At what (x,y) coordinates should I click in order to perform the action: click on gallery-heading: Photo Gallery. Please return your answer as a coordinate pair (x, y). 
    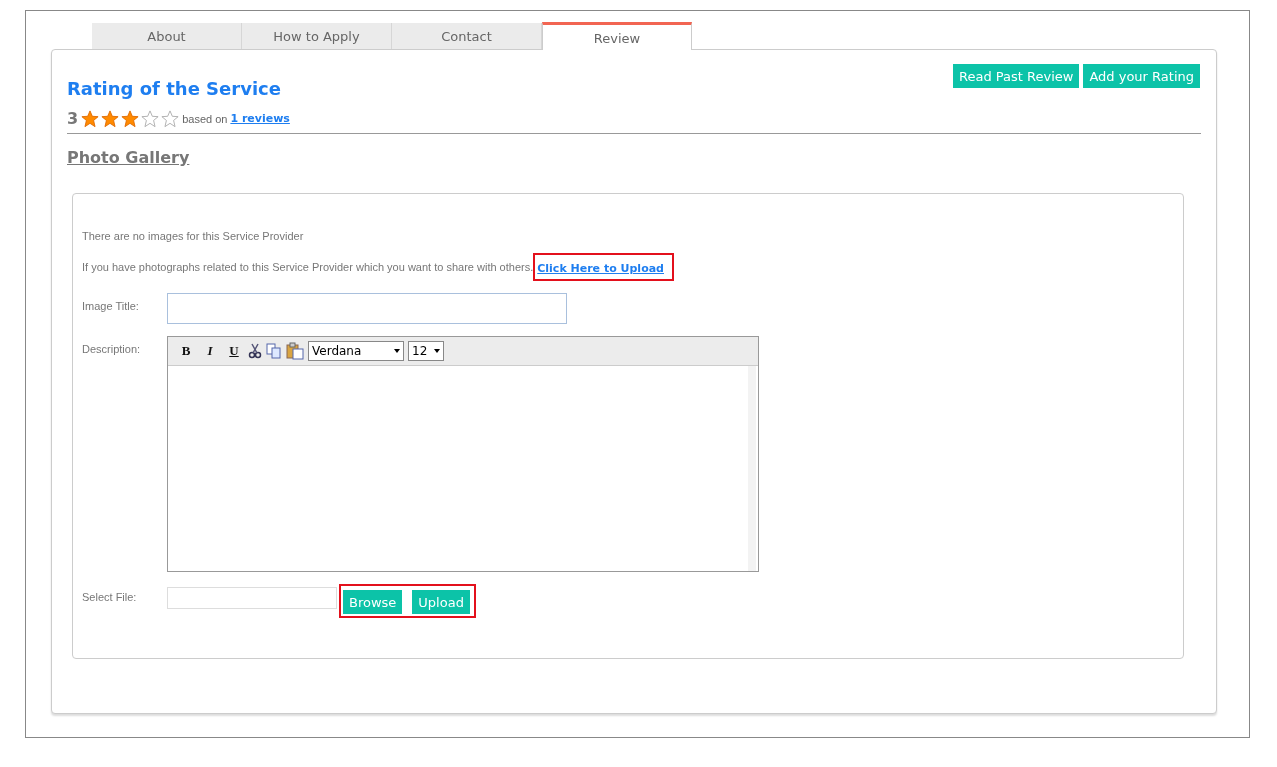
    Looking at the image, I should click on (128, 157).